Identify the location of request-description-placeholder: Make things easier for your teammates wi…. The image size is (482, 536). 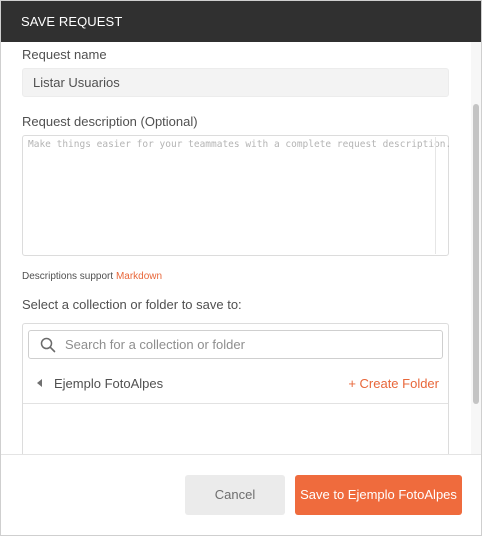
(240, 144).